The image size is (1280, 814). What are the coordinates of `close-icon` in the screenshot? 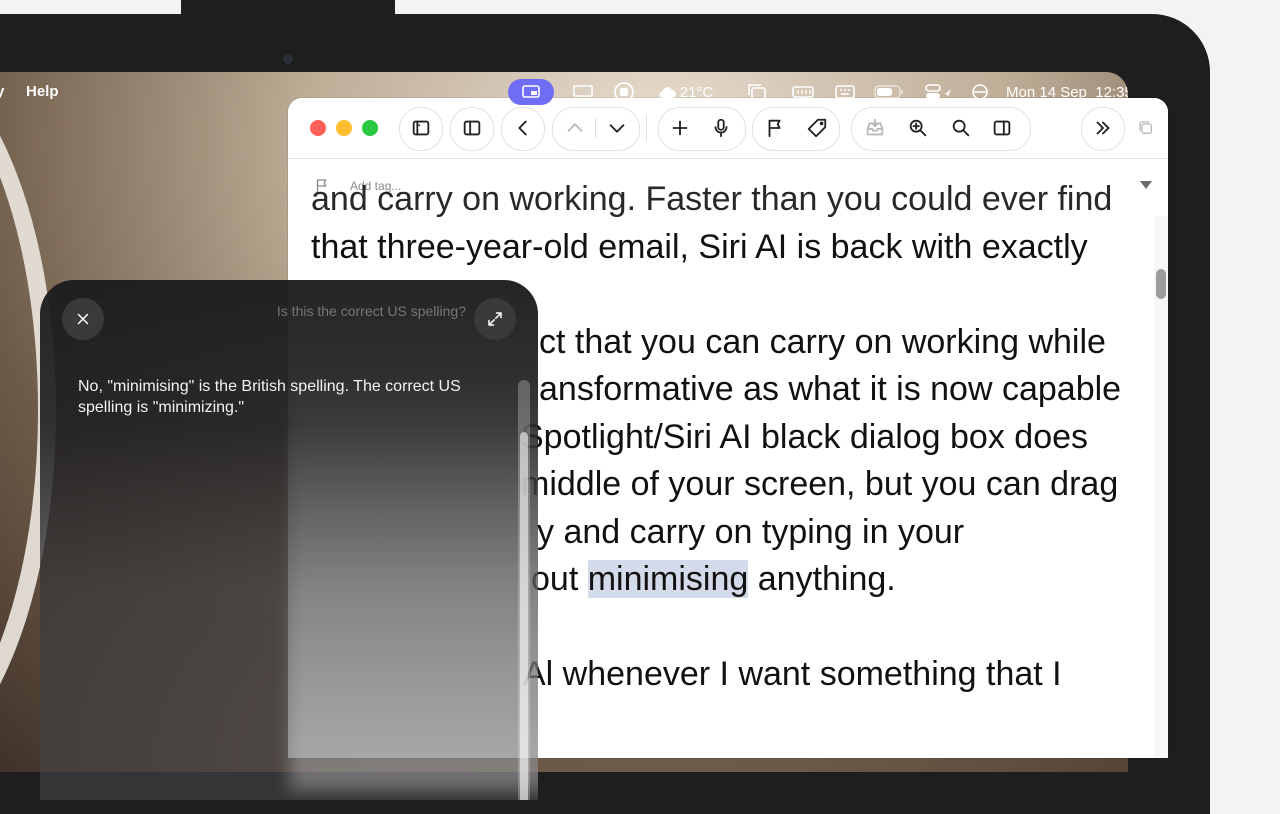 It's located at (83, 319).